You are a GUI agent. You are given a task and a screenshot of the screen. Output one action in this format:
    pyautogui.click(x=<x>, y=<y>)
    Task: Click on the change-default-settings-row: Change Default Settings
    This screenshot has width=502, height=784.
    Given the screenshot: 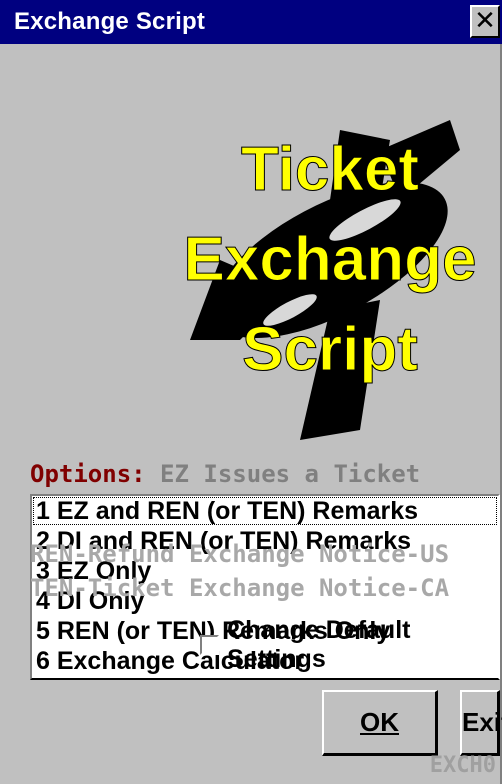 What is the action you would take?
    pyautogui.click(x=350, y=644)
    